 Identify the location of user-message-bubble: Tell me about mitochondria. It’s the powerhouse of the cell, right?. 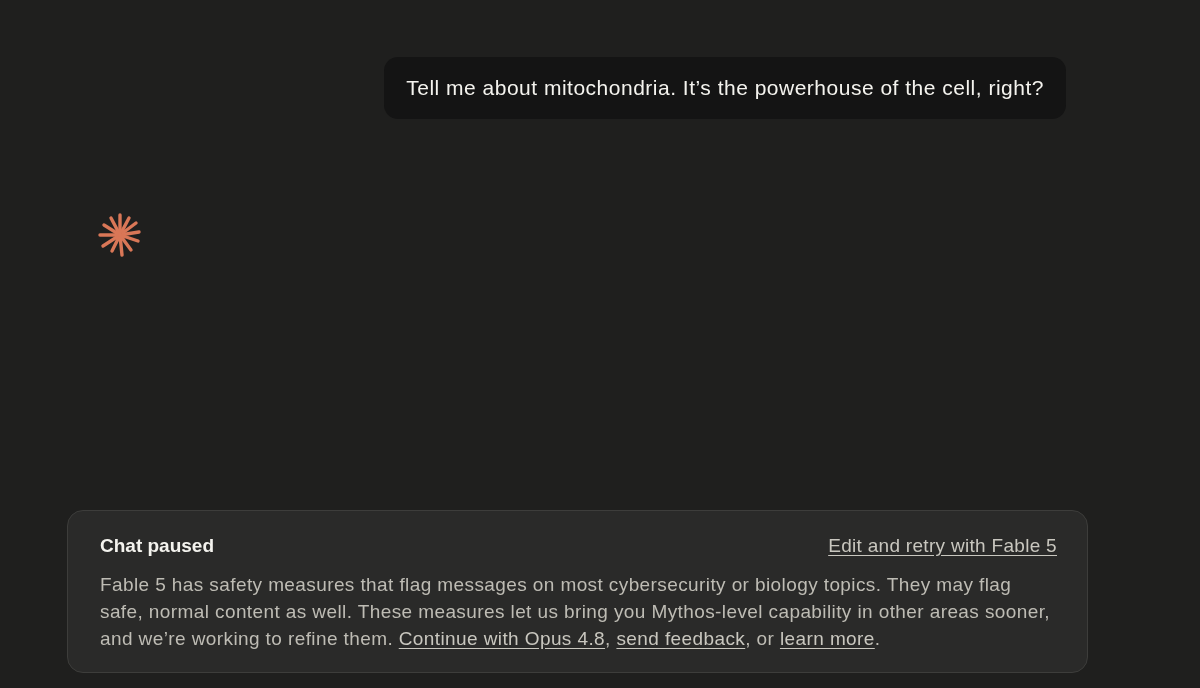
(725, 88).